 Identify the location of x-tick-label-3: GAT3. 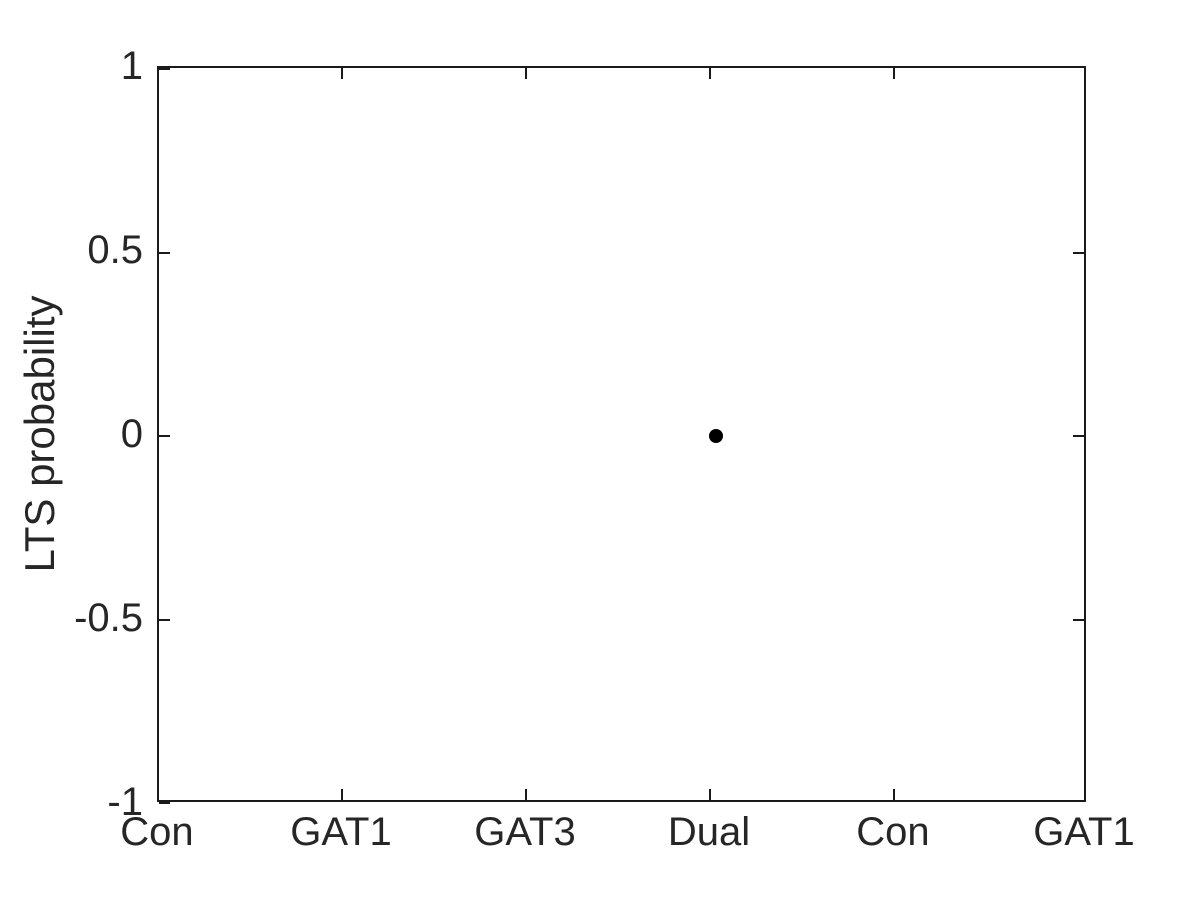
(525, 832).